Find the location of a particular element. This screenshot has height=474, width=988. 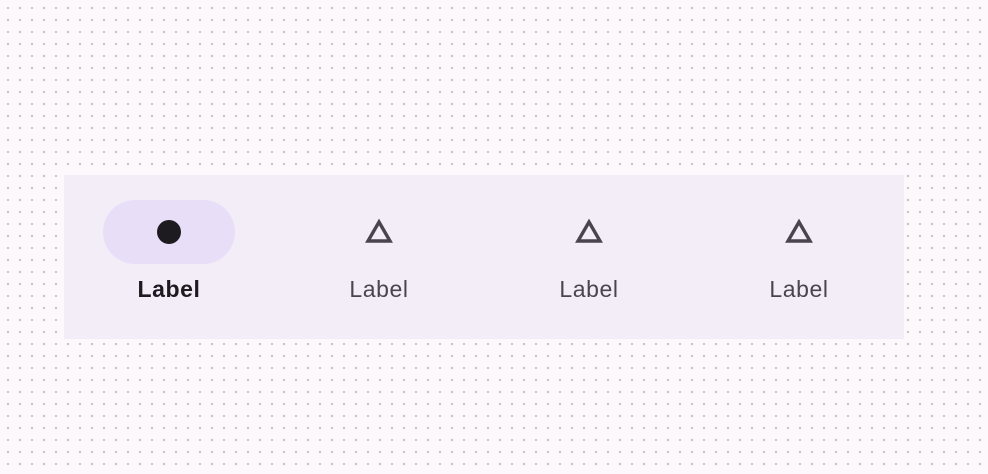

nav-item-3: Label is located at coordinates (589, 257).